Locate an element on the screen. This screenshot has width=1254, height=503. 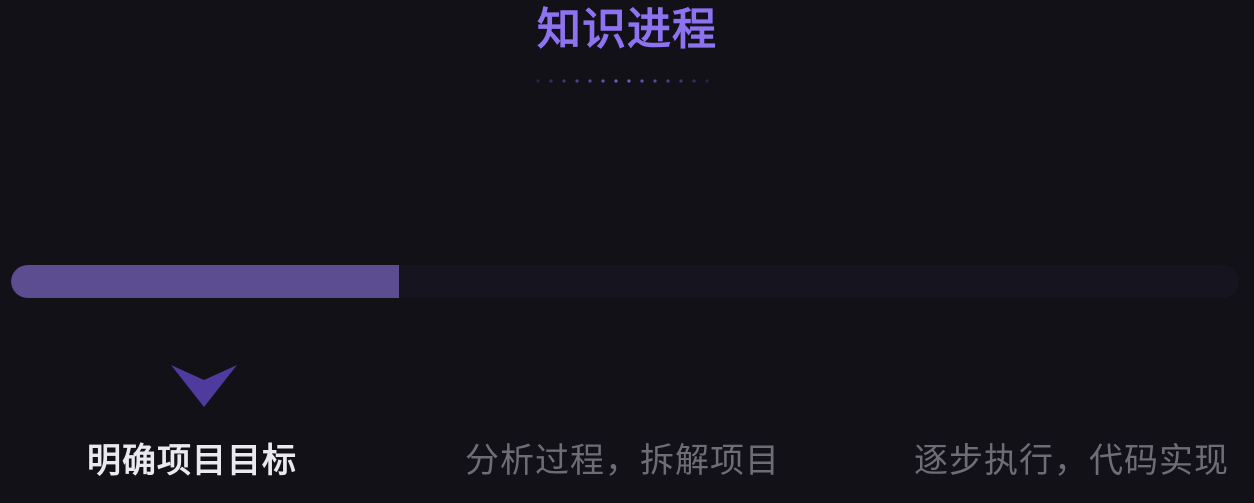
step-analyze-breakdown: 分析过程，拆解项目 is located at coordinates (622, 461).